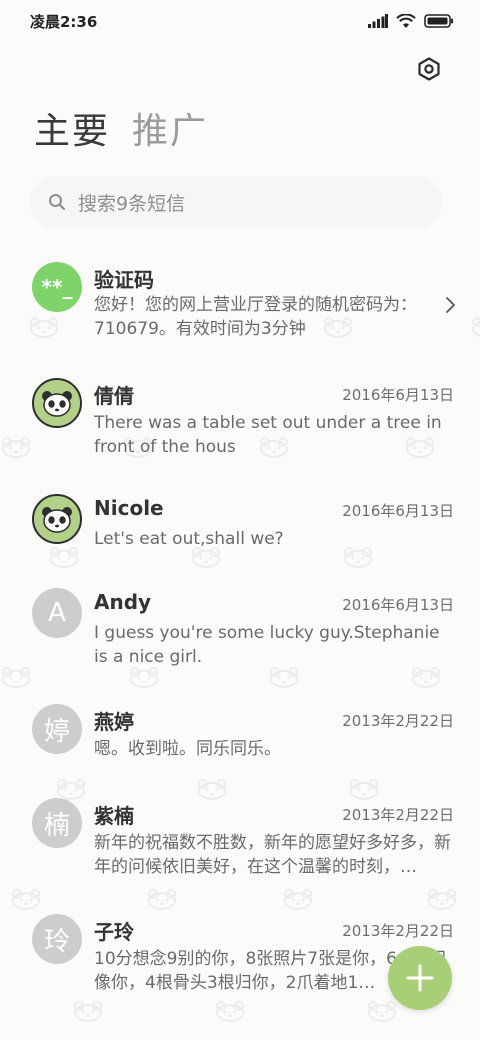 This screenshot has height=1040, width=480. Describe the element at coordinates (64, 21) in the screenshot. I see `status-time: 凌晨2:36` at that location.